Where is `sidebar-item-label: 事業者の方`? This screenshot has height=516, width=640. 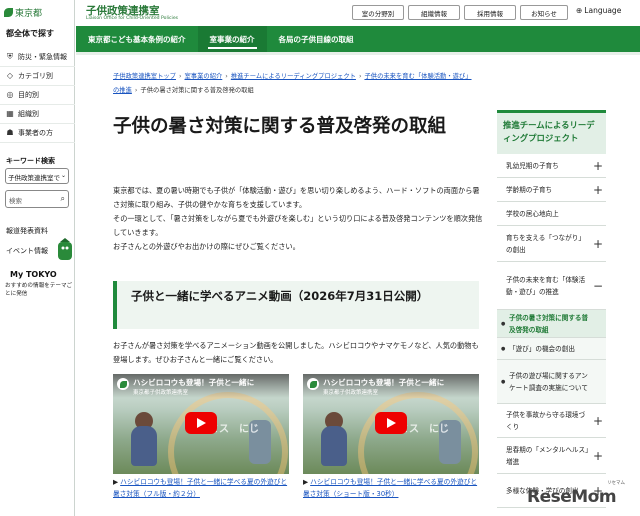
sidebar-item-label: 事業者の方 is located at coordinates (35, 133).